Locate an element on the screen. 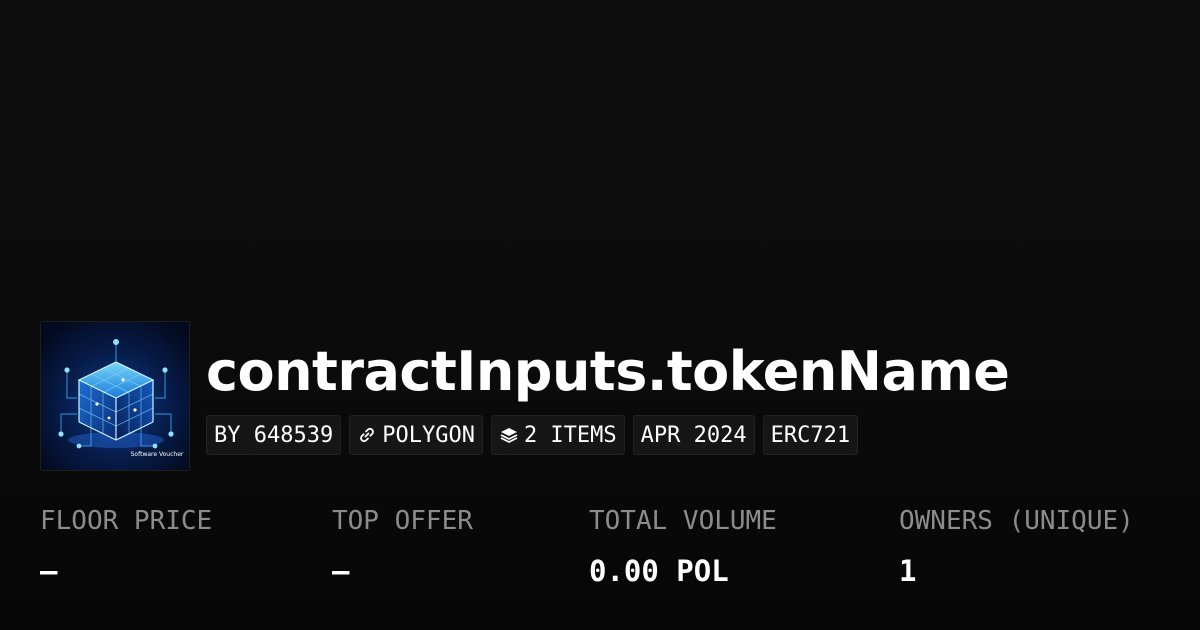 The height and width of the screenshot is (630, 1200). creator-tag: BY 648539 is located at coordinates (274, 435).